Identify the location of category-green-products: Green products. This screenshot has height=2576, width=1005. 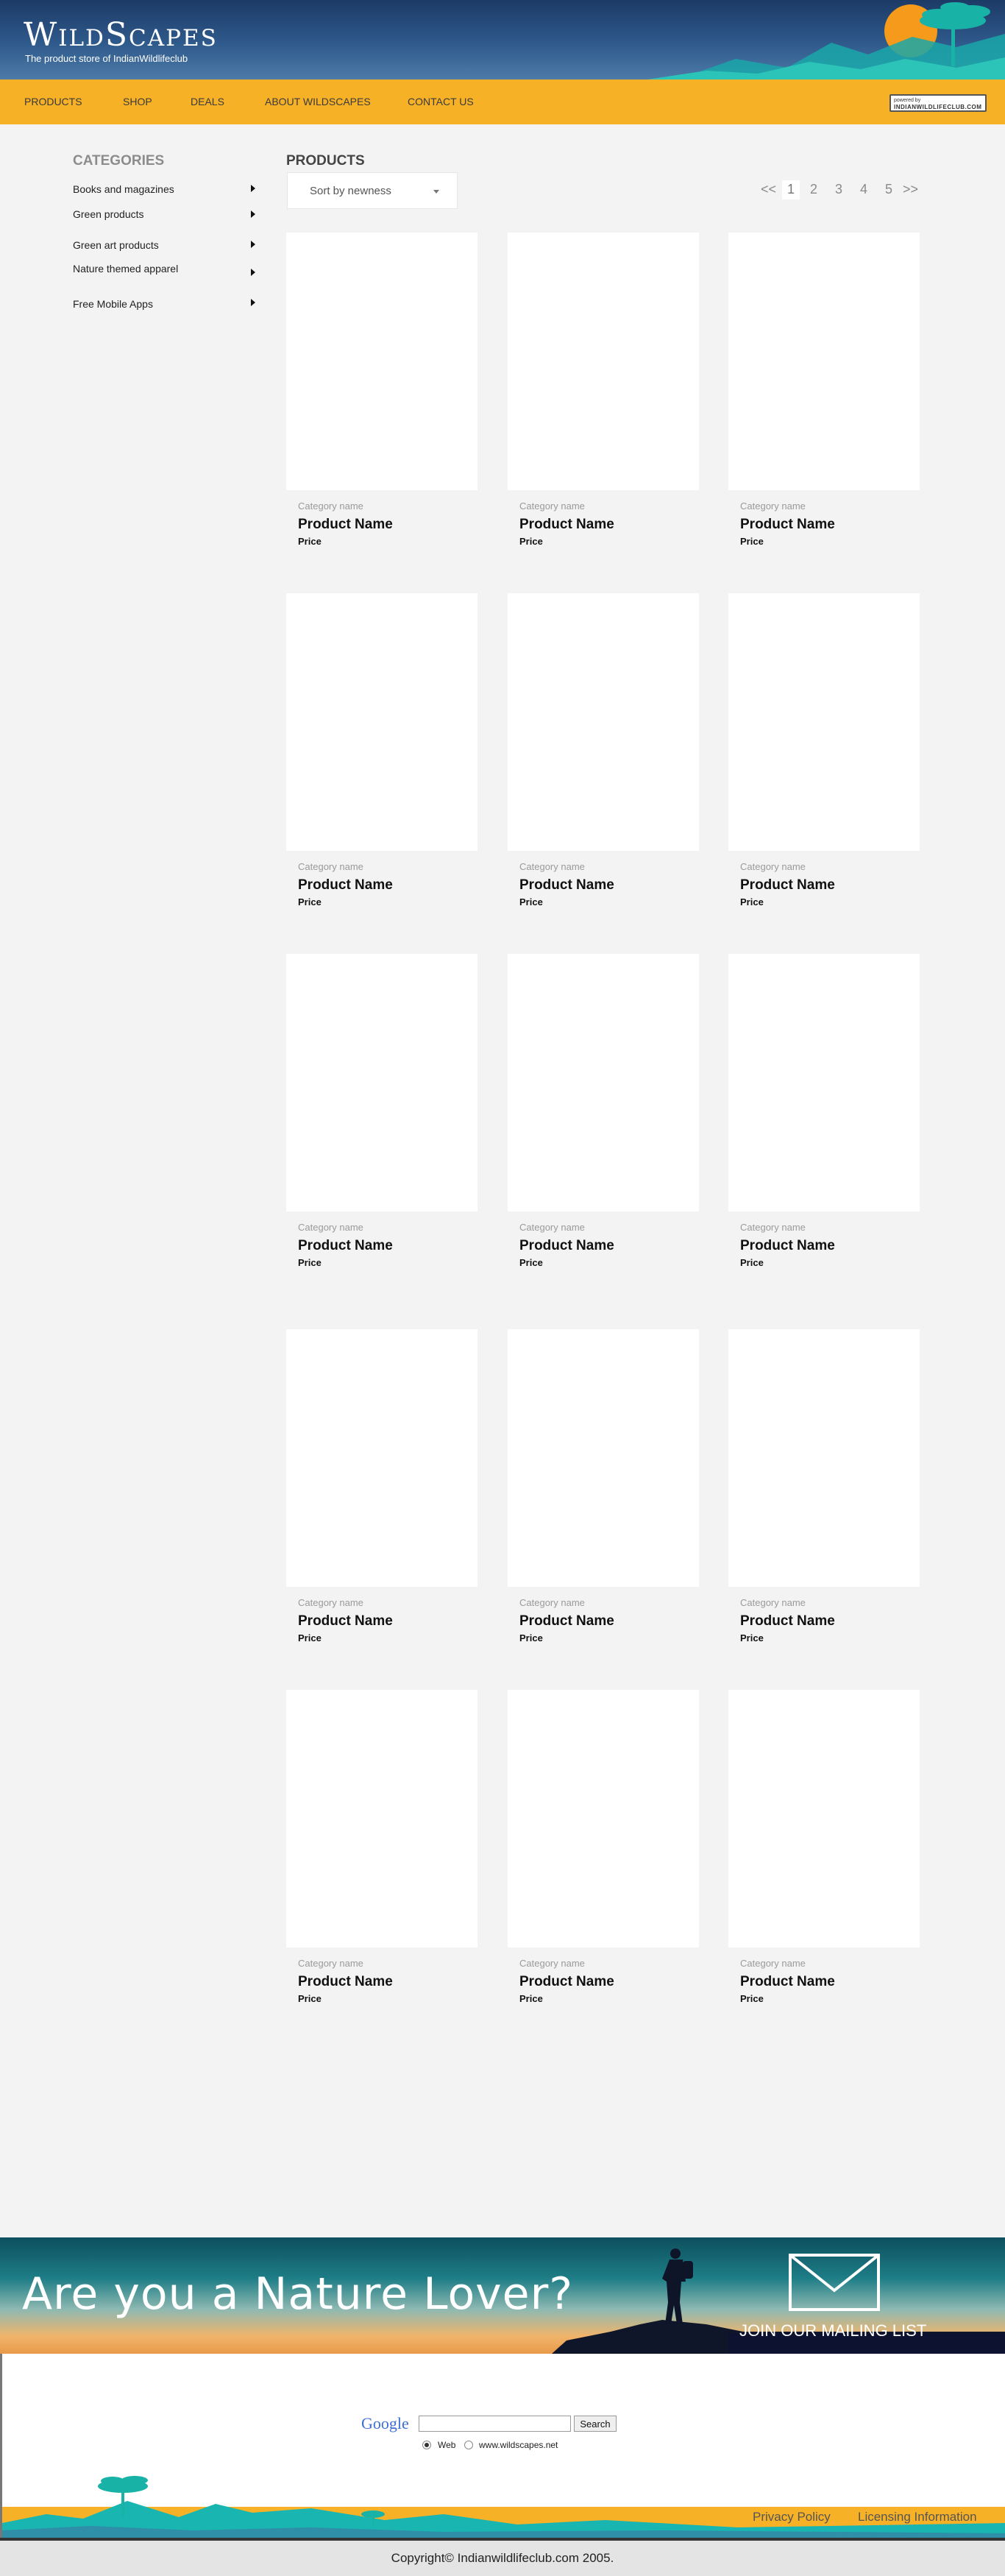
(165, 214).